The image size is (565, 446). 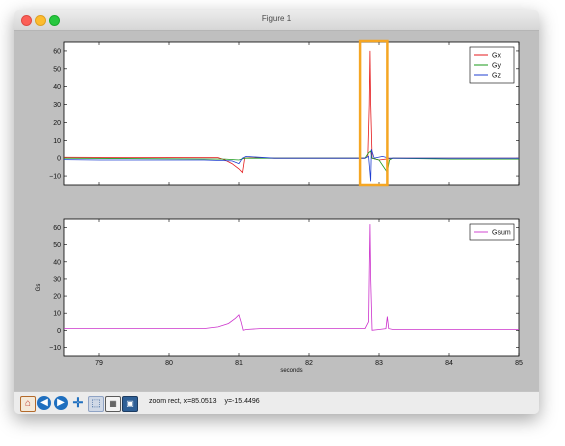 What do you see at coordinates (169, 363) in the screenshot?
I see `x-tick-label: 80` at bounding box center [169, 363].